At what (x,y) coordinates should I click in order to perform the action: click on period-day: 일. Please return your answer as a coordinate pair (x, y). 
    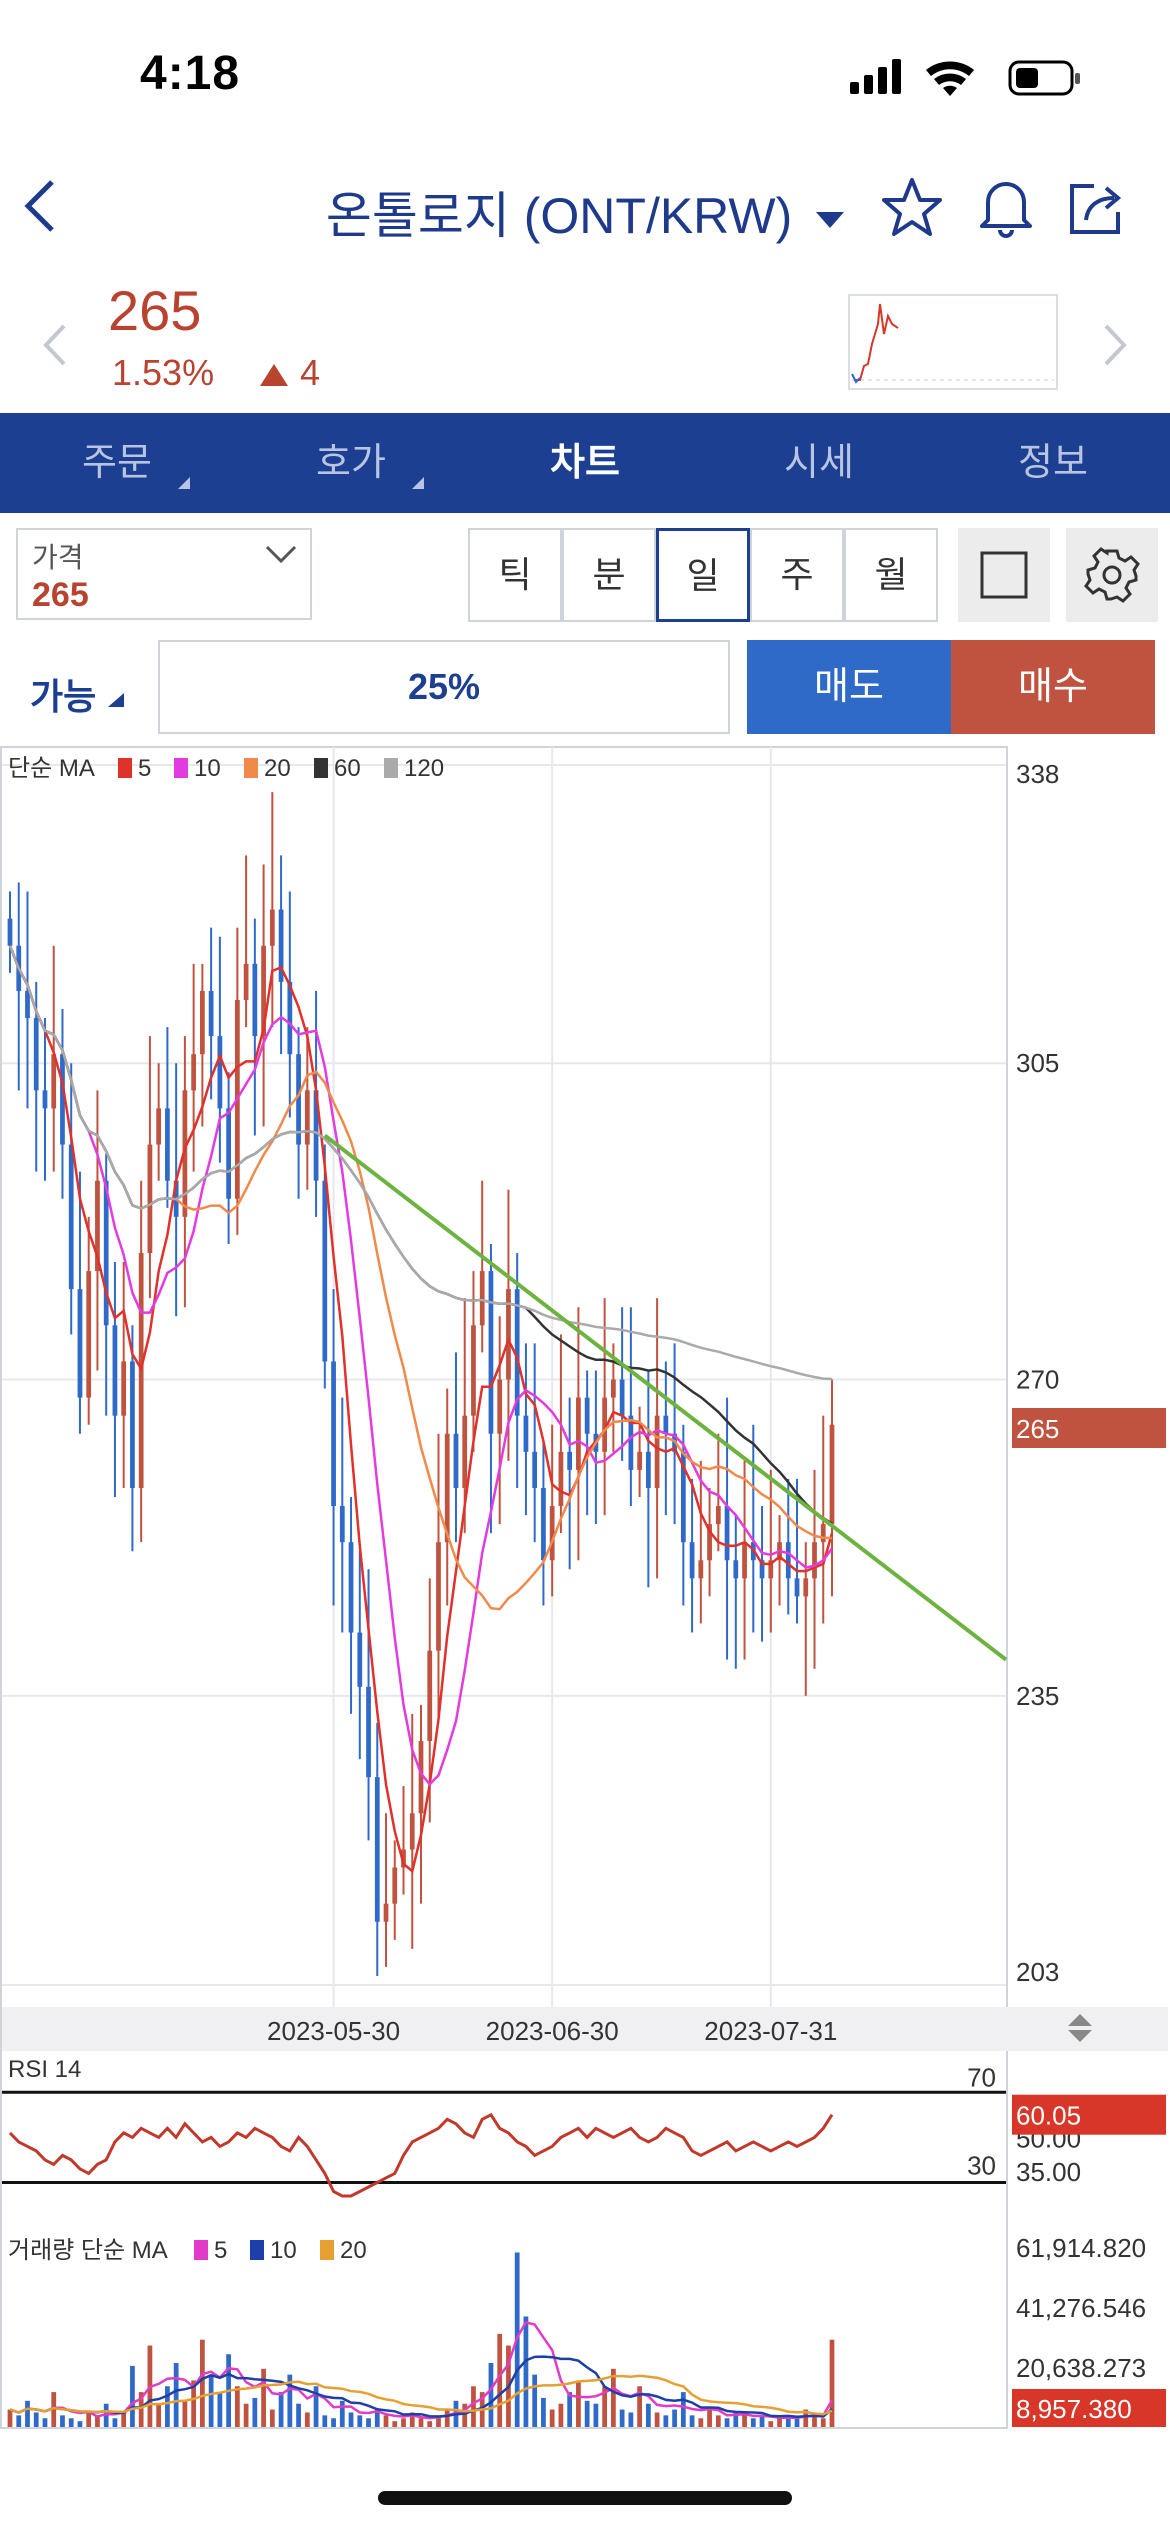
    Looking at the image, I should click on (703, 575).